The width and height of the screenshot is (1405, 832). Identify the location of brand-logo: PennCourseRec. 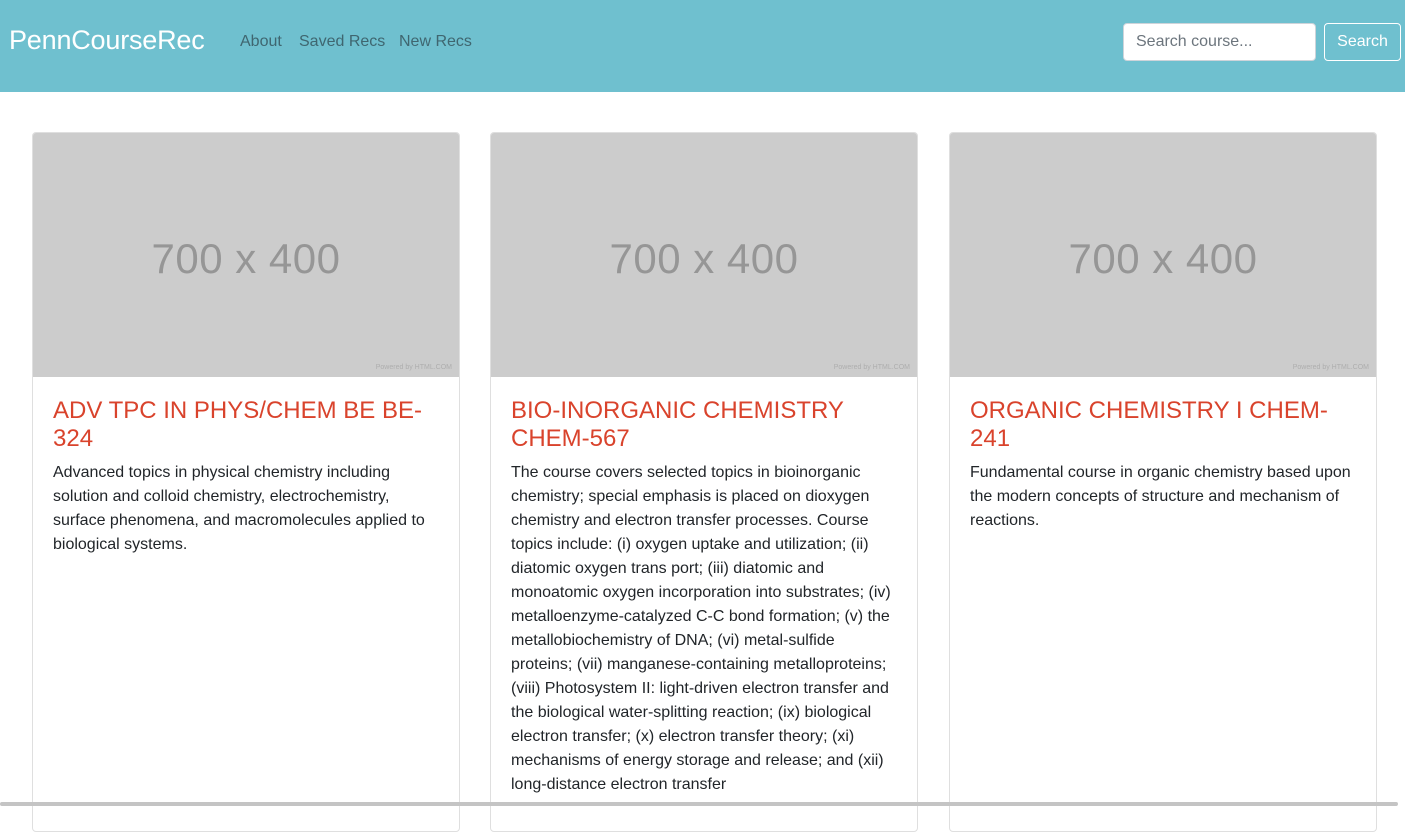
(107, 40).